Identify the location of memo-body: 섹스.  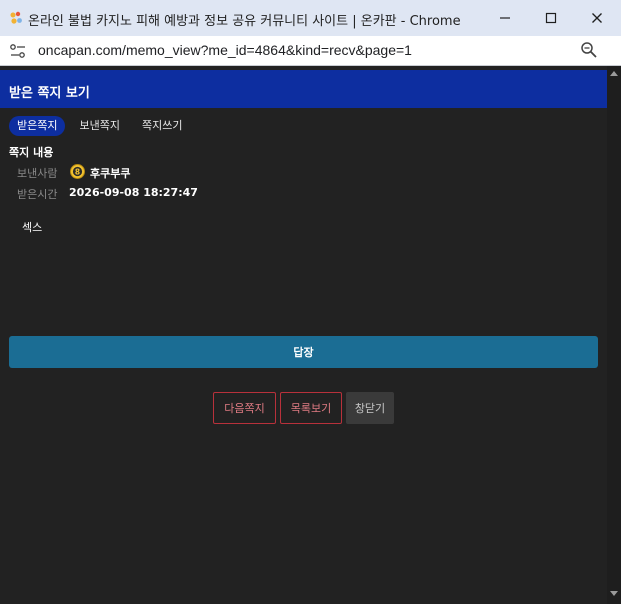
(32, 227).